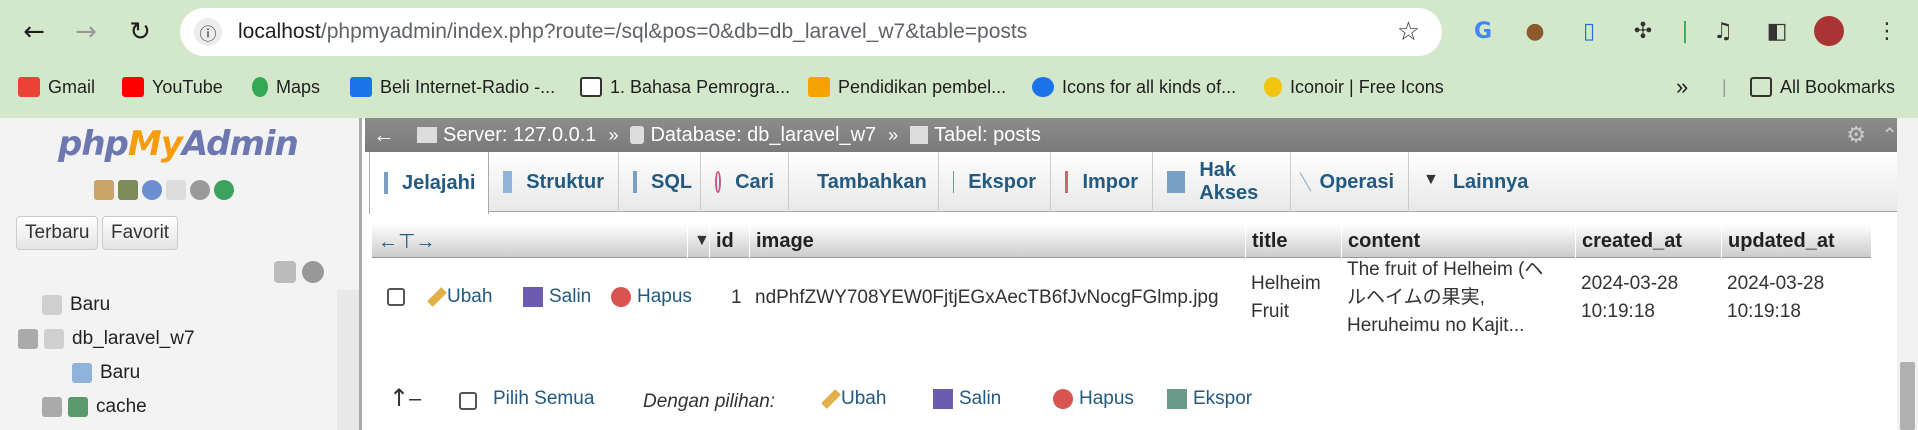 The width and height of the screenshot is (1918, 430). What do you see at coordinates (178, 360) in the screenshot?
I see `database-tree: Baru db_laravel_w7 Baru cache` at bounding box center [178, 360].